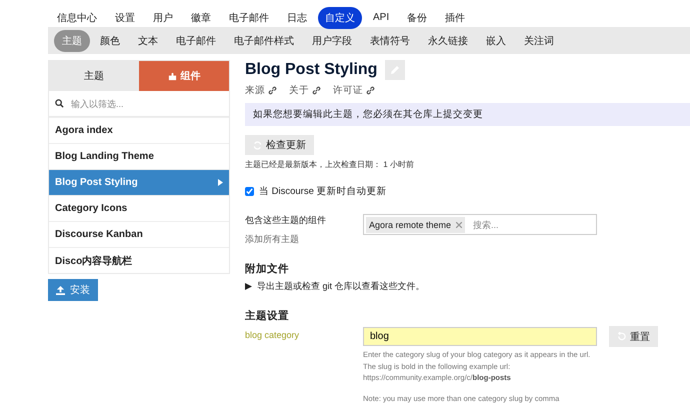  What do you see at coordinates (249, 17) in the screenshot?
I see `nav-tab: 电子邮件` at bounding box center [249, 17].